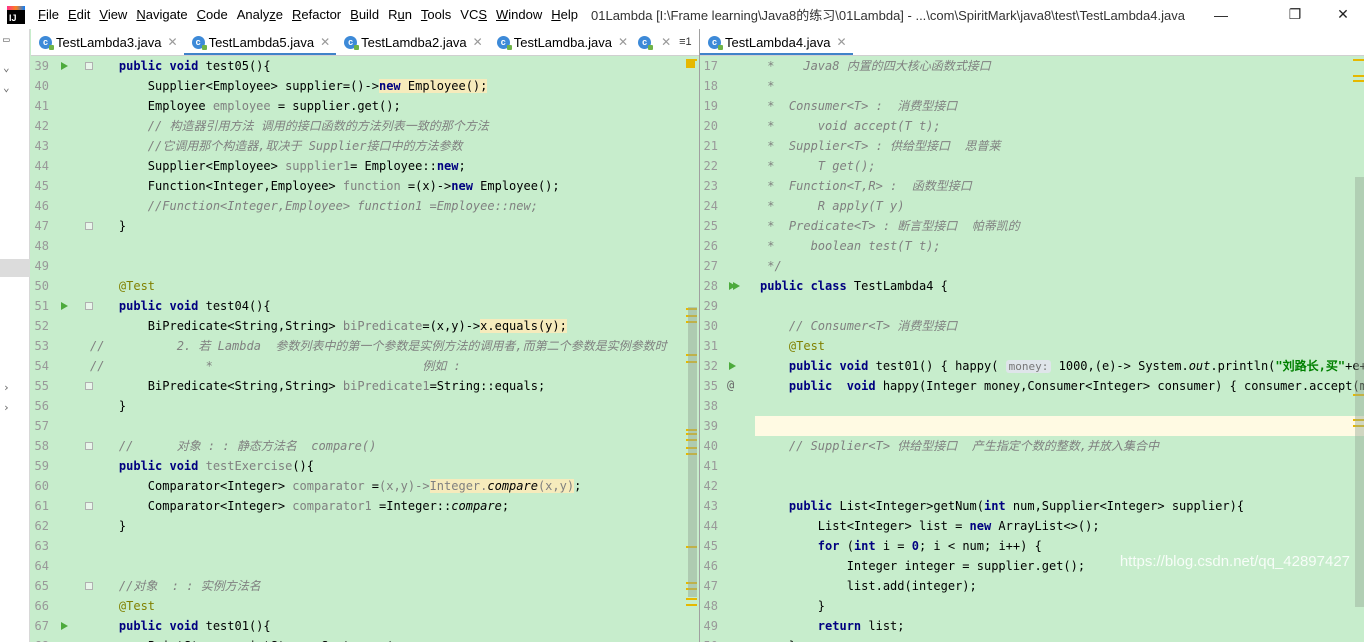 This screenshot has width=1364, height=642. What do you see at coordinates (890, 226) in the screenshot?
I see `code-line: * Predicate<T> : 断言型接口 帕蒂凯的` at bounding box center [890, 226].